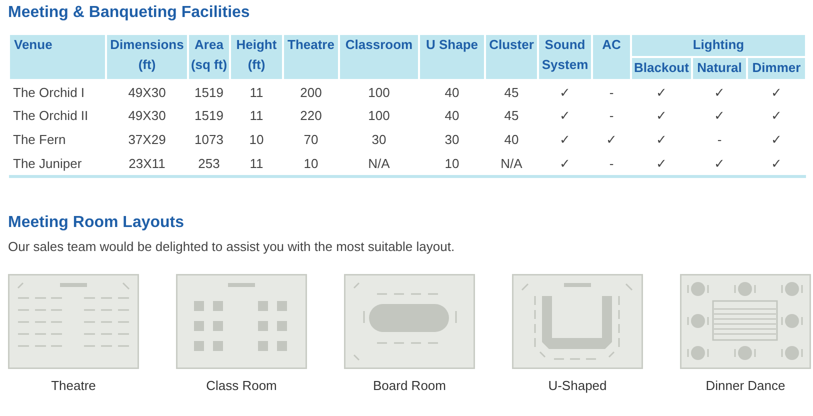 This screenshot has width=813, height=416. I want to click on table-cell-text: The Orchid I, so click(49, 93).